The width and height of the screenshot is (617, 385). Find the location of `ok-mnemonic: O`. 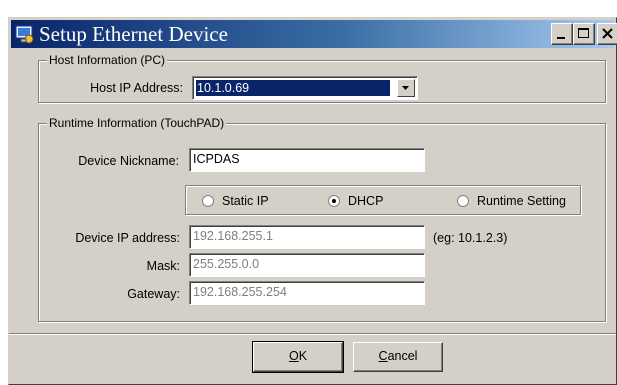

ok-mnemonic: O is located at coordinates (293, 356).